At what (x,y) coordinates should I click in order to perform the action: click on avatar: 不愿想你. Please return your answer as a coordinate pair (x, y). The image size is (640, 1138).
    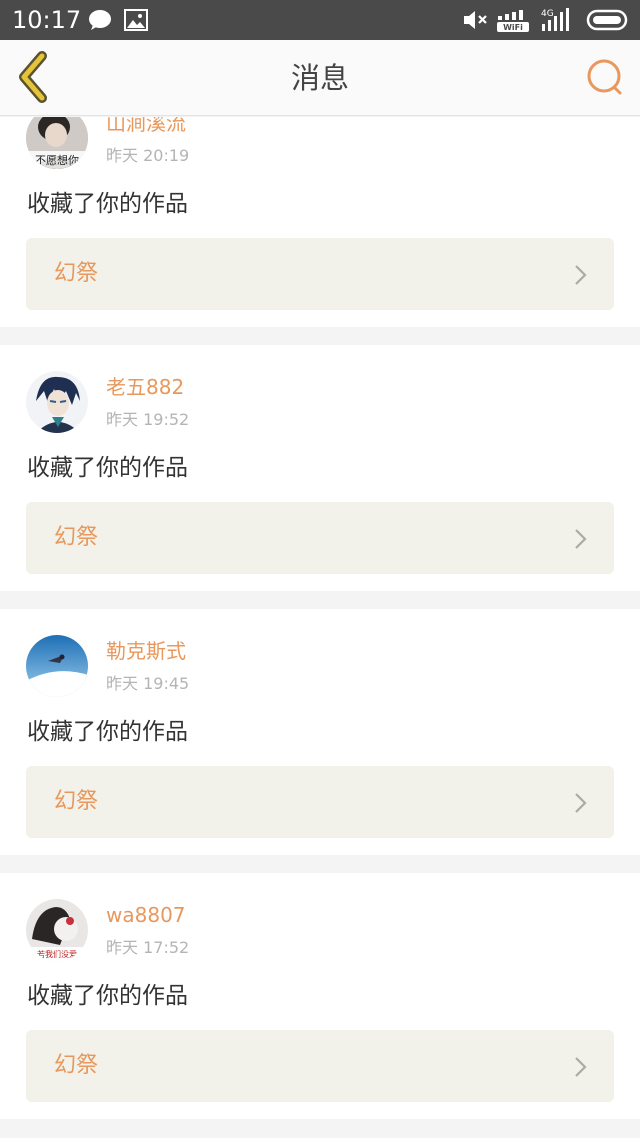
    Looking at the image, I should click on (57, 143).